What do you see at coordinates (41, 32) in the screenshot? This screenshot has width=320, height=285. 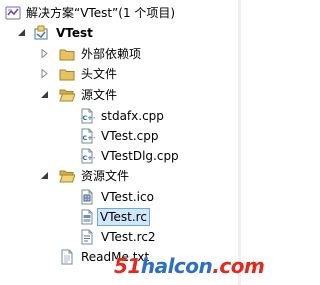 I see `vc-project-icon` at bounding box center [41, 32].